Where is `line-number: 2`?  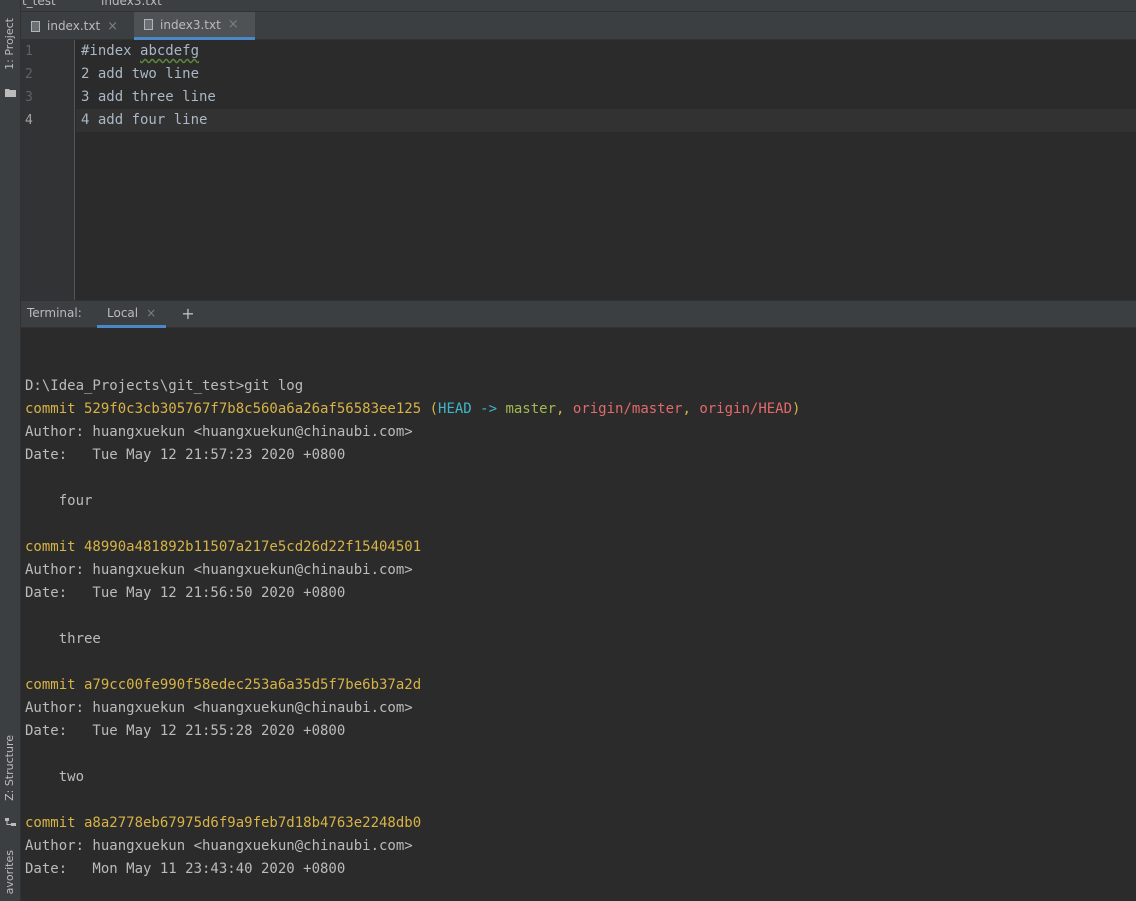 line-number: 2 is located at coordinates (29, 74).